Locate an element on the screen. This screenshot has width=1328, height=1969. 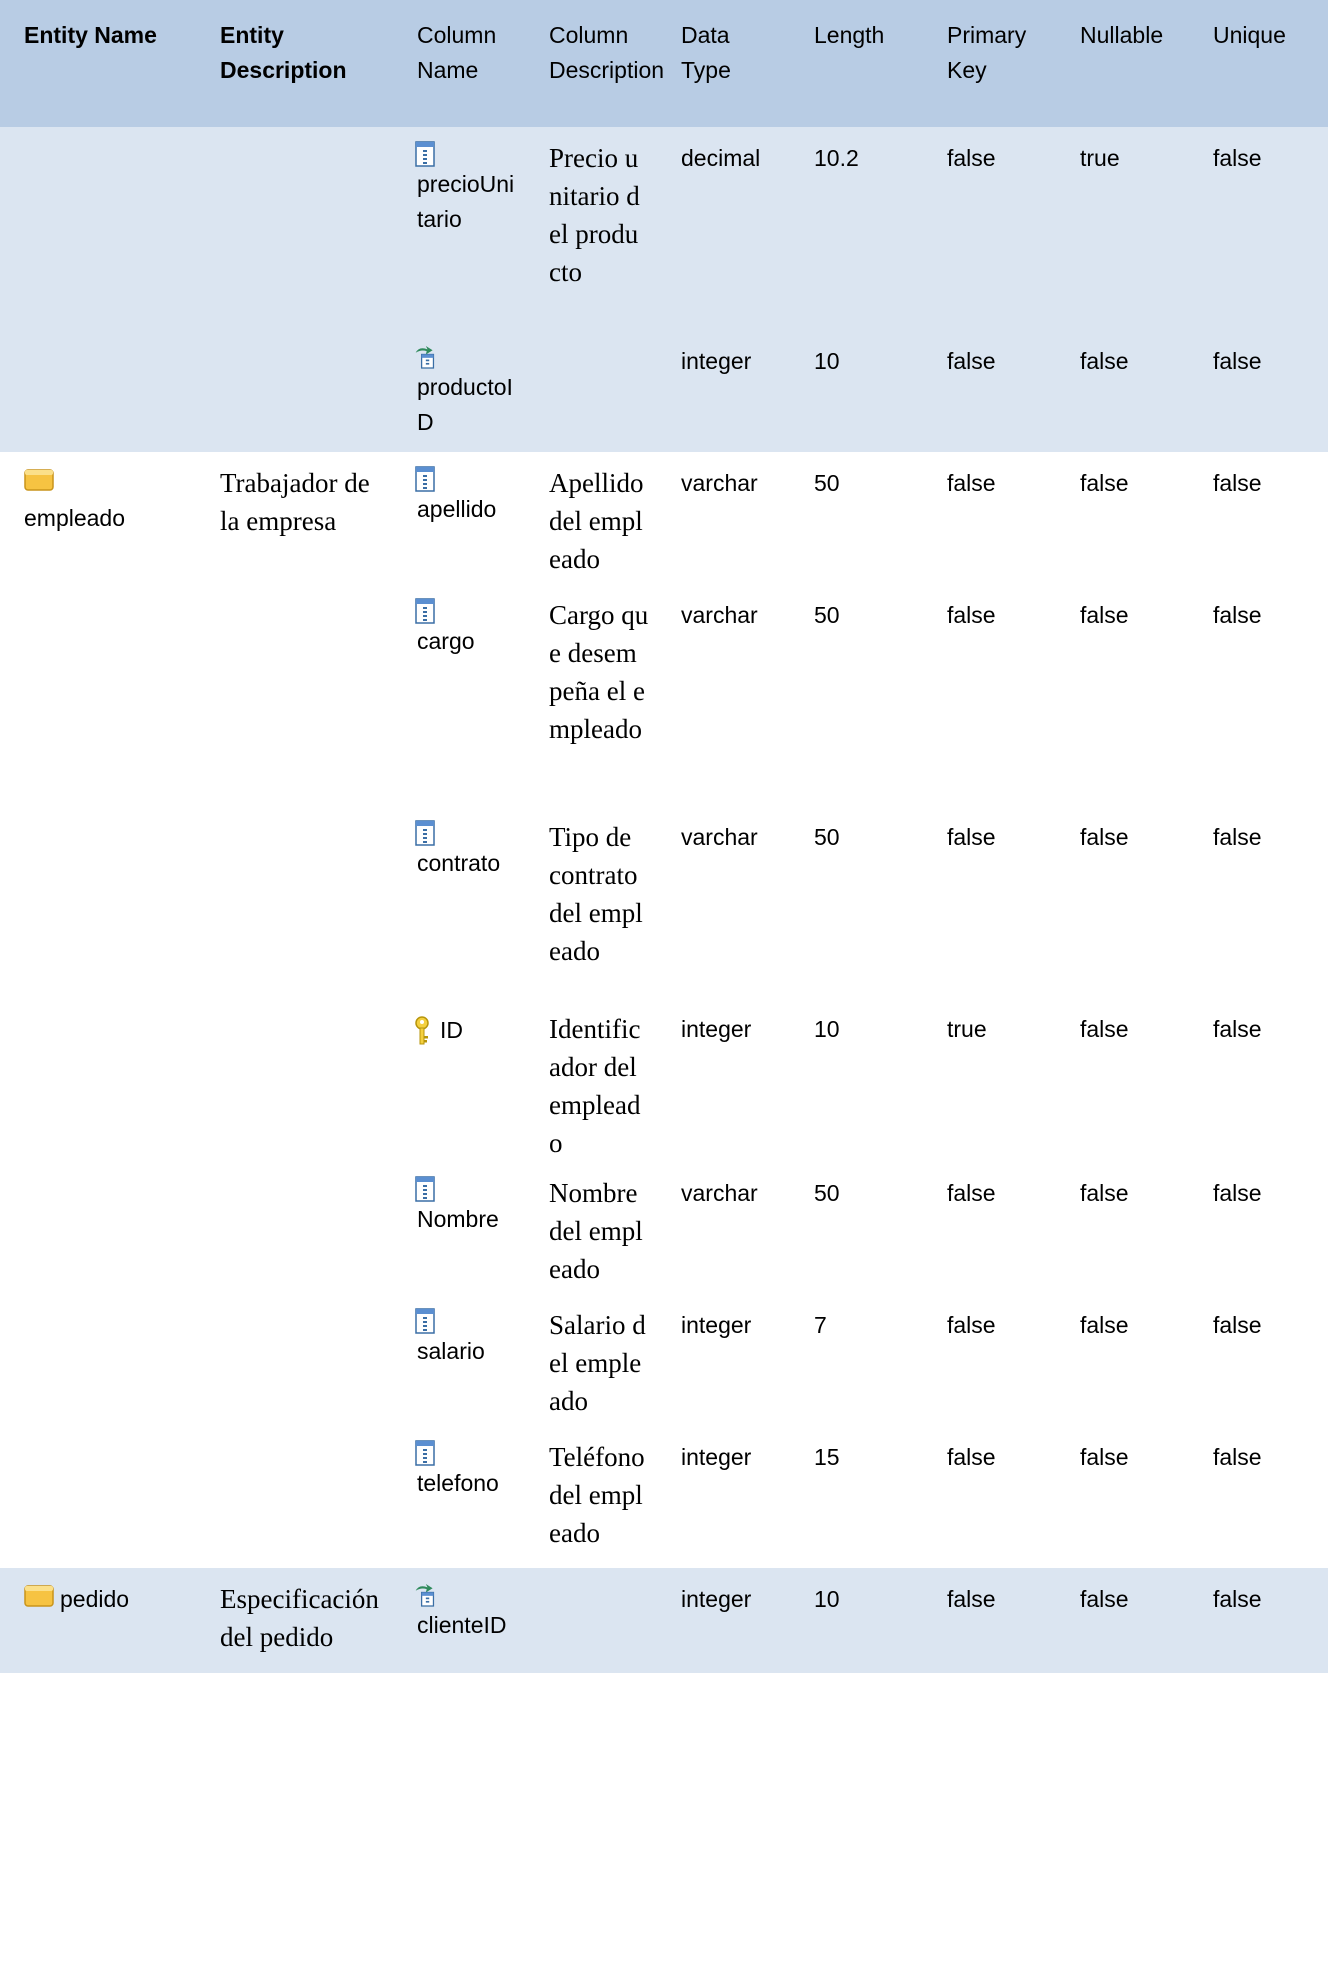
column-name: cargo is located at coordinates (446, 641).